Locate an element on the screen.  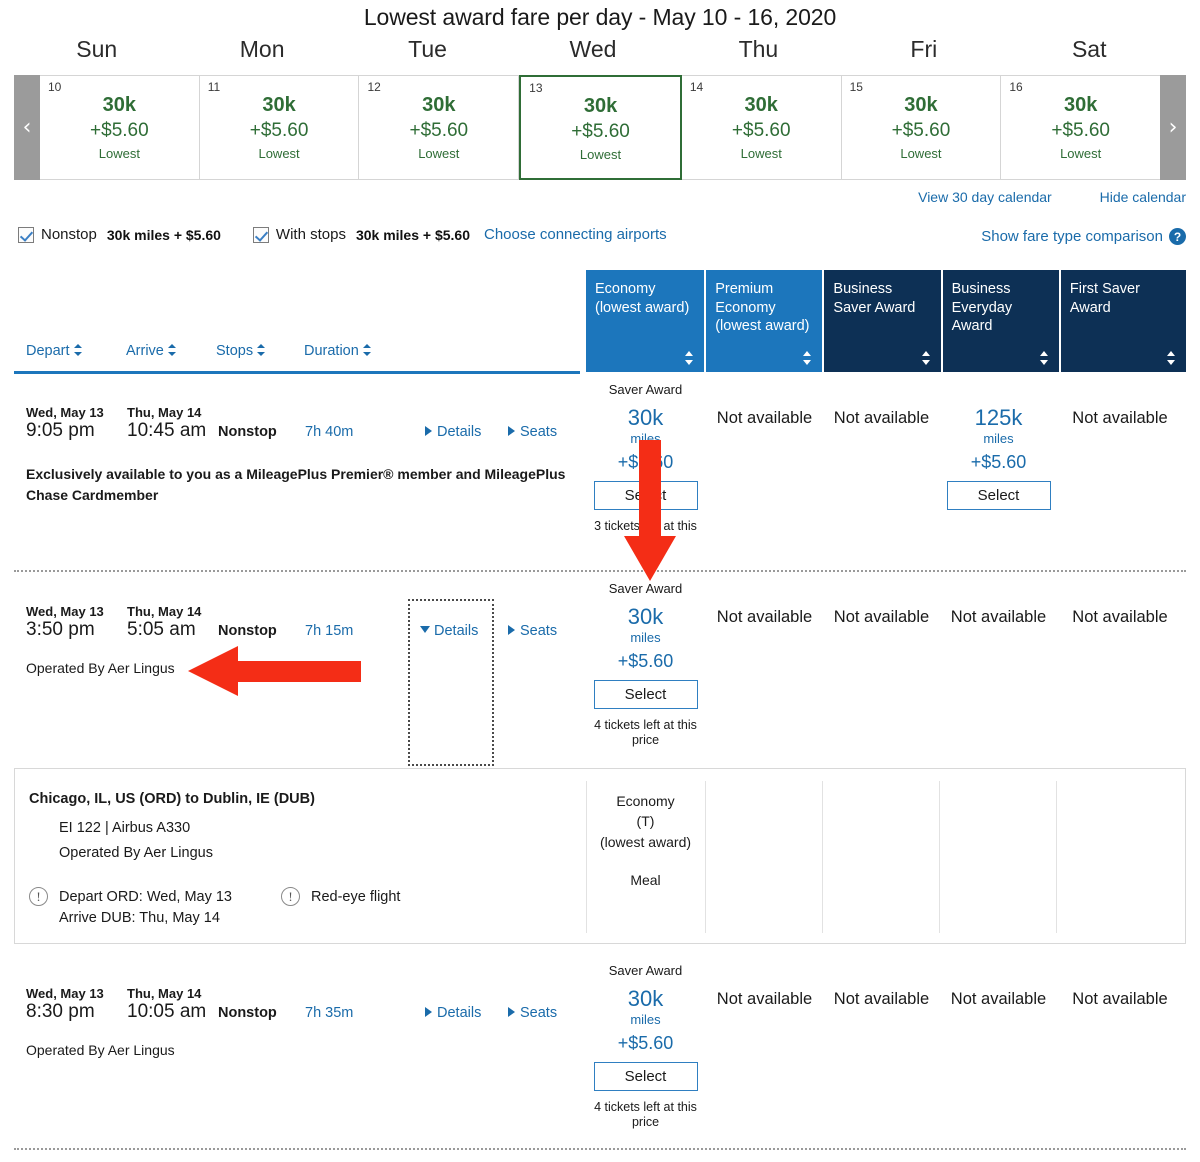
annotation-down-arrow is located at coordinates (650, 511).